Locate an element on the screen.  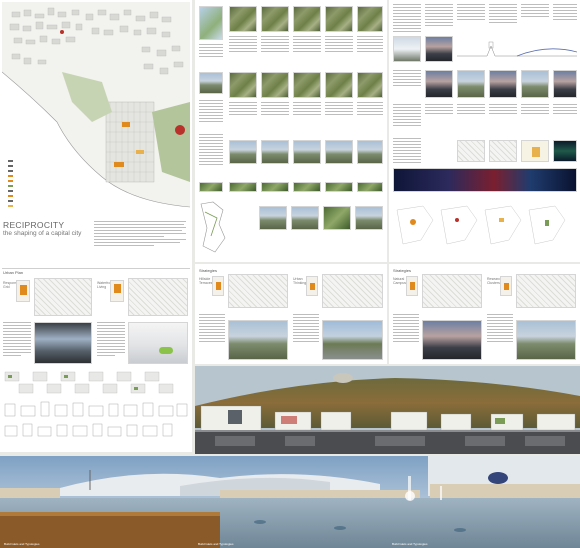
grid-diagram is located at coordinates (23, 291).